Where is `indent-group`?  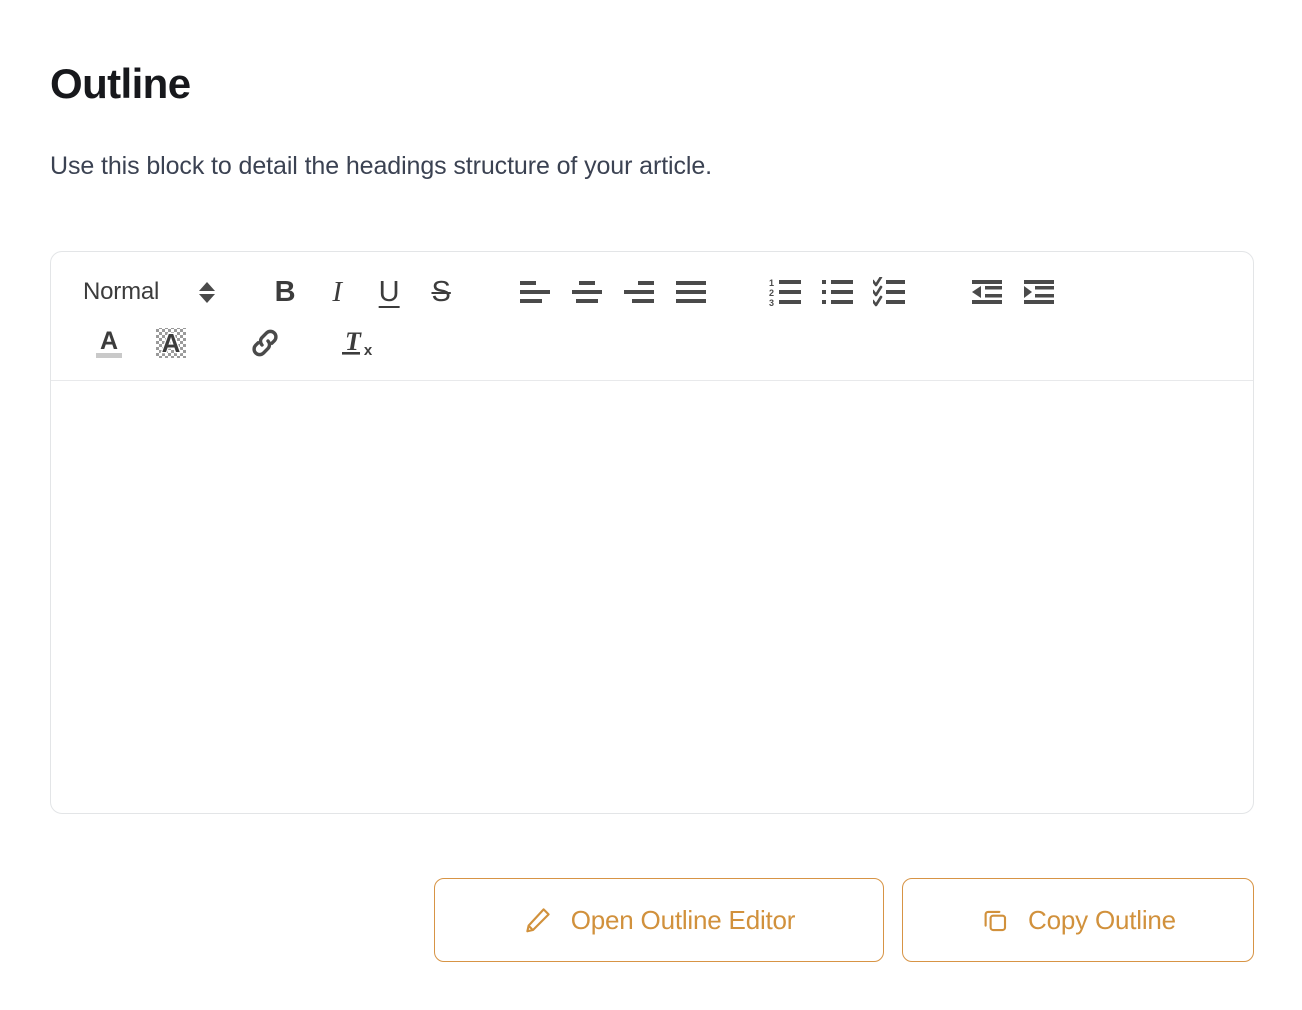
indent-group is located at coordinates (1013, 292).